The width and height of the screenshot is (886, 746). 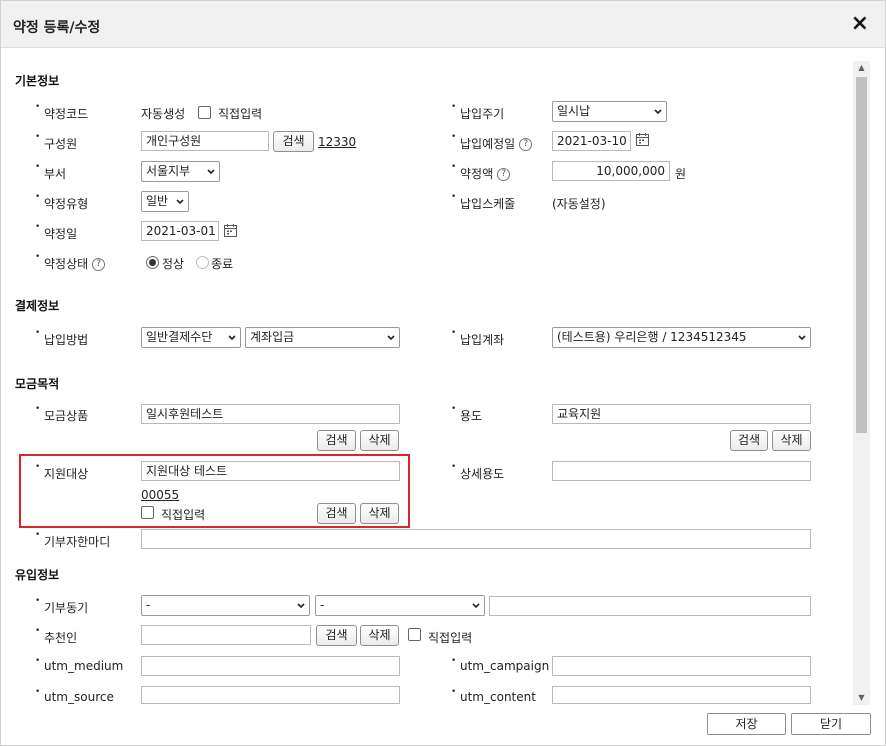 What do you see at coordinates (225, 605) in the screenshot?
I see `motive-select-1: -` at bounding box center [225, 605].